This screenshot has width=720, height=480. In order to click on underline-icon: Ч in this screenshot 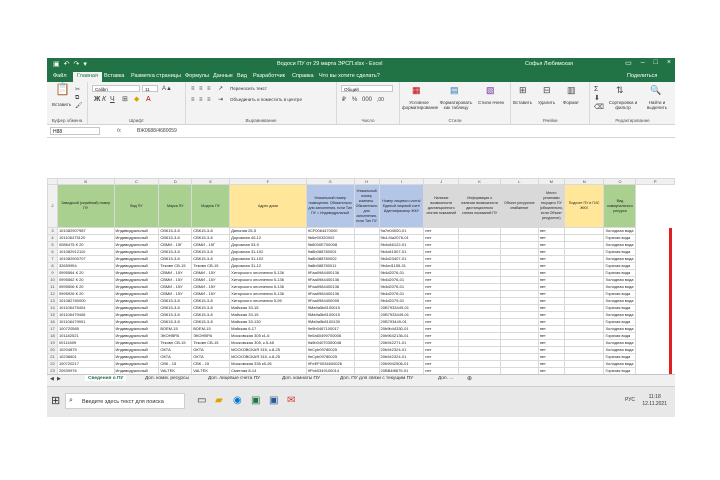, I will do `click(112, 100)`.